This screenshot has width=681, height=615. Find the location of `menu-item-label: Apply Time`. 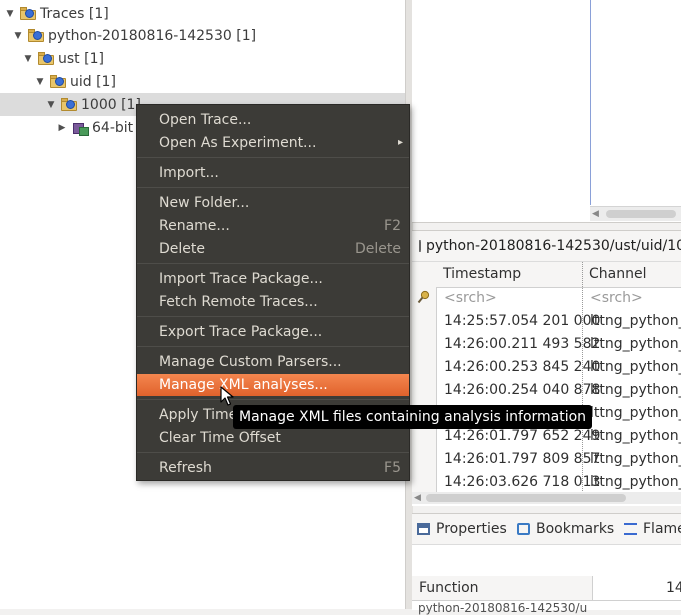

menu-item-label: Apply Time is located at coordinates (198, 415).